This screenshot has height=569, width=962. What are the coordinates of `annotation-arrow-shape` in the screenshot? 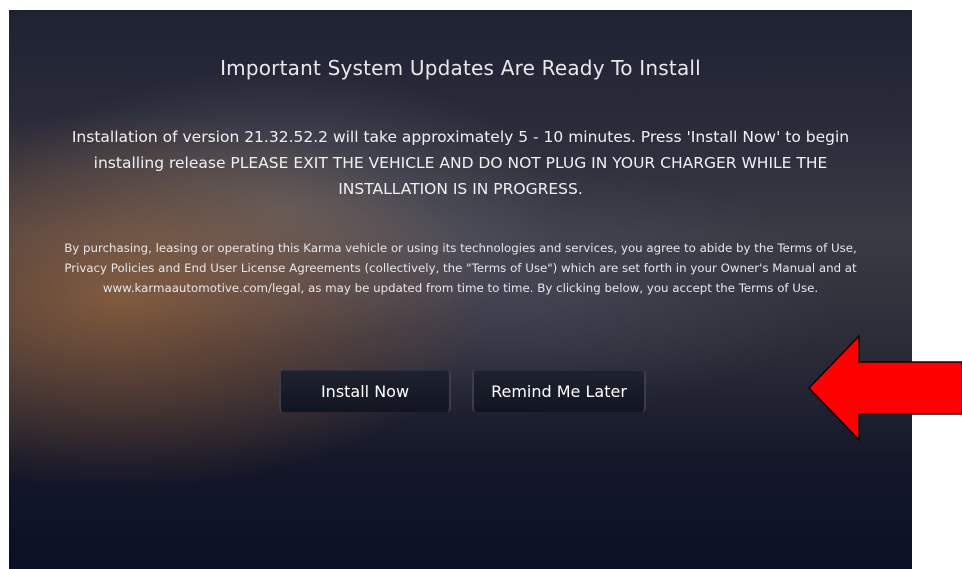 It's located at (884, 388).